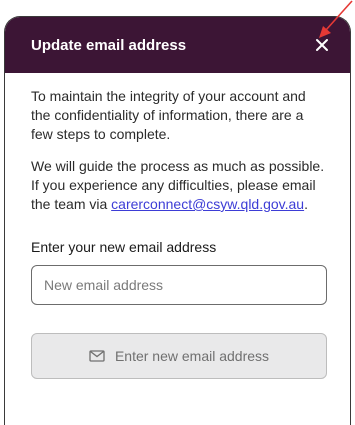 This screenshot has height=425, width=355. I want to click on support-email-link: carerconnect@csyw.qld.gov.au, so click(207, 204).